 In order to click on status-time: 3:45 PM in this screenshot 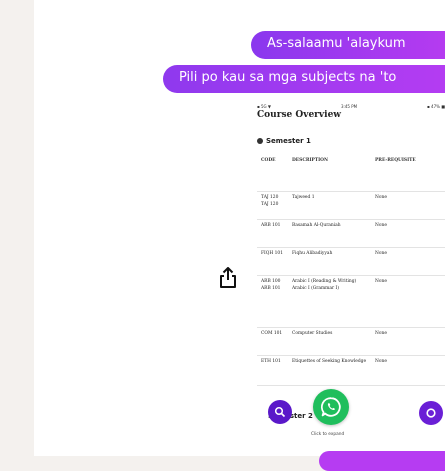, I will do `click(349, 106)`.